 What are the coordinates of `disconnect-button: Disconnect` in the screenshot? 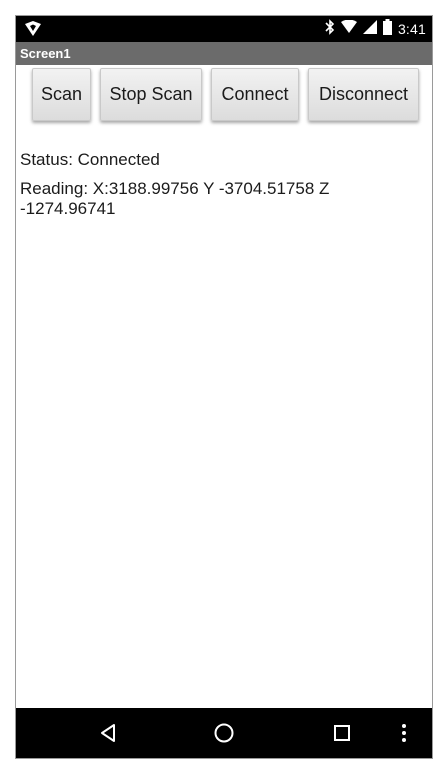 It's located at (363, 94).